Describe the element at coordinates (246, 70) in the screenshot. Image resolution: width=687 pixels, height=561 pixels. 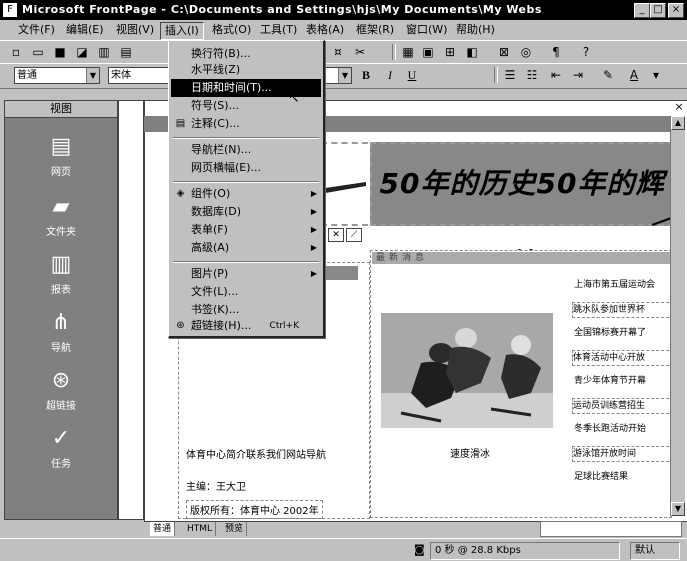
I see `menu-item-horizontal-line: 水平线(Z)` at that location.